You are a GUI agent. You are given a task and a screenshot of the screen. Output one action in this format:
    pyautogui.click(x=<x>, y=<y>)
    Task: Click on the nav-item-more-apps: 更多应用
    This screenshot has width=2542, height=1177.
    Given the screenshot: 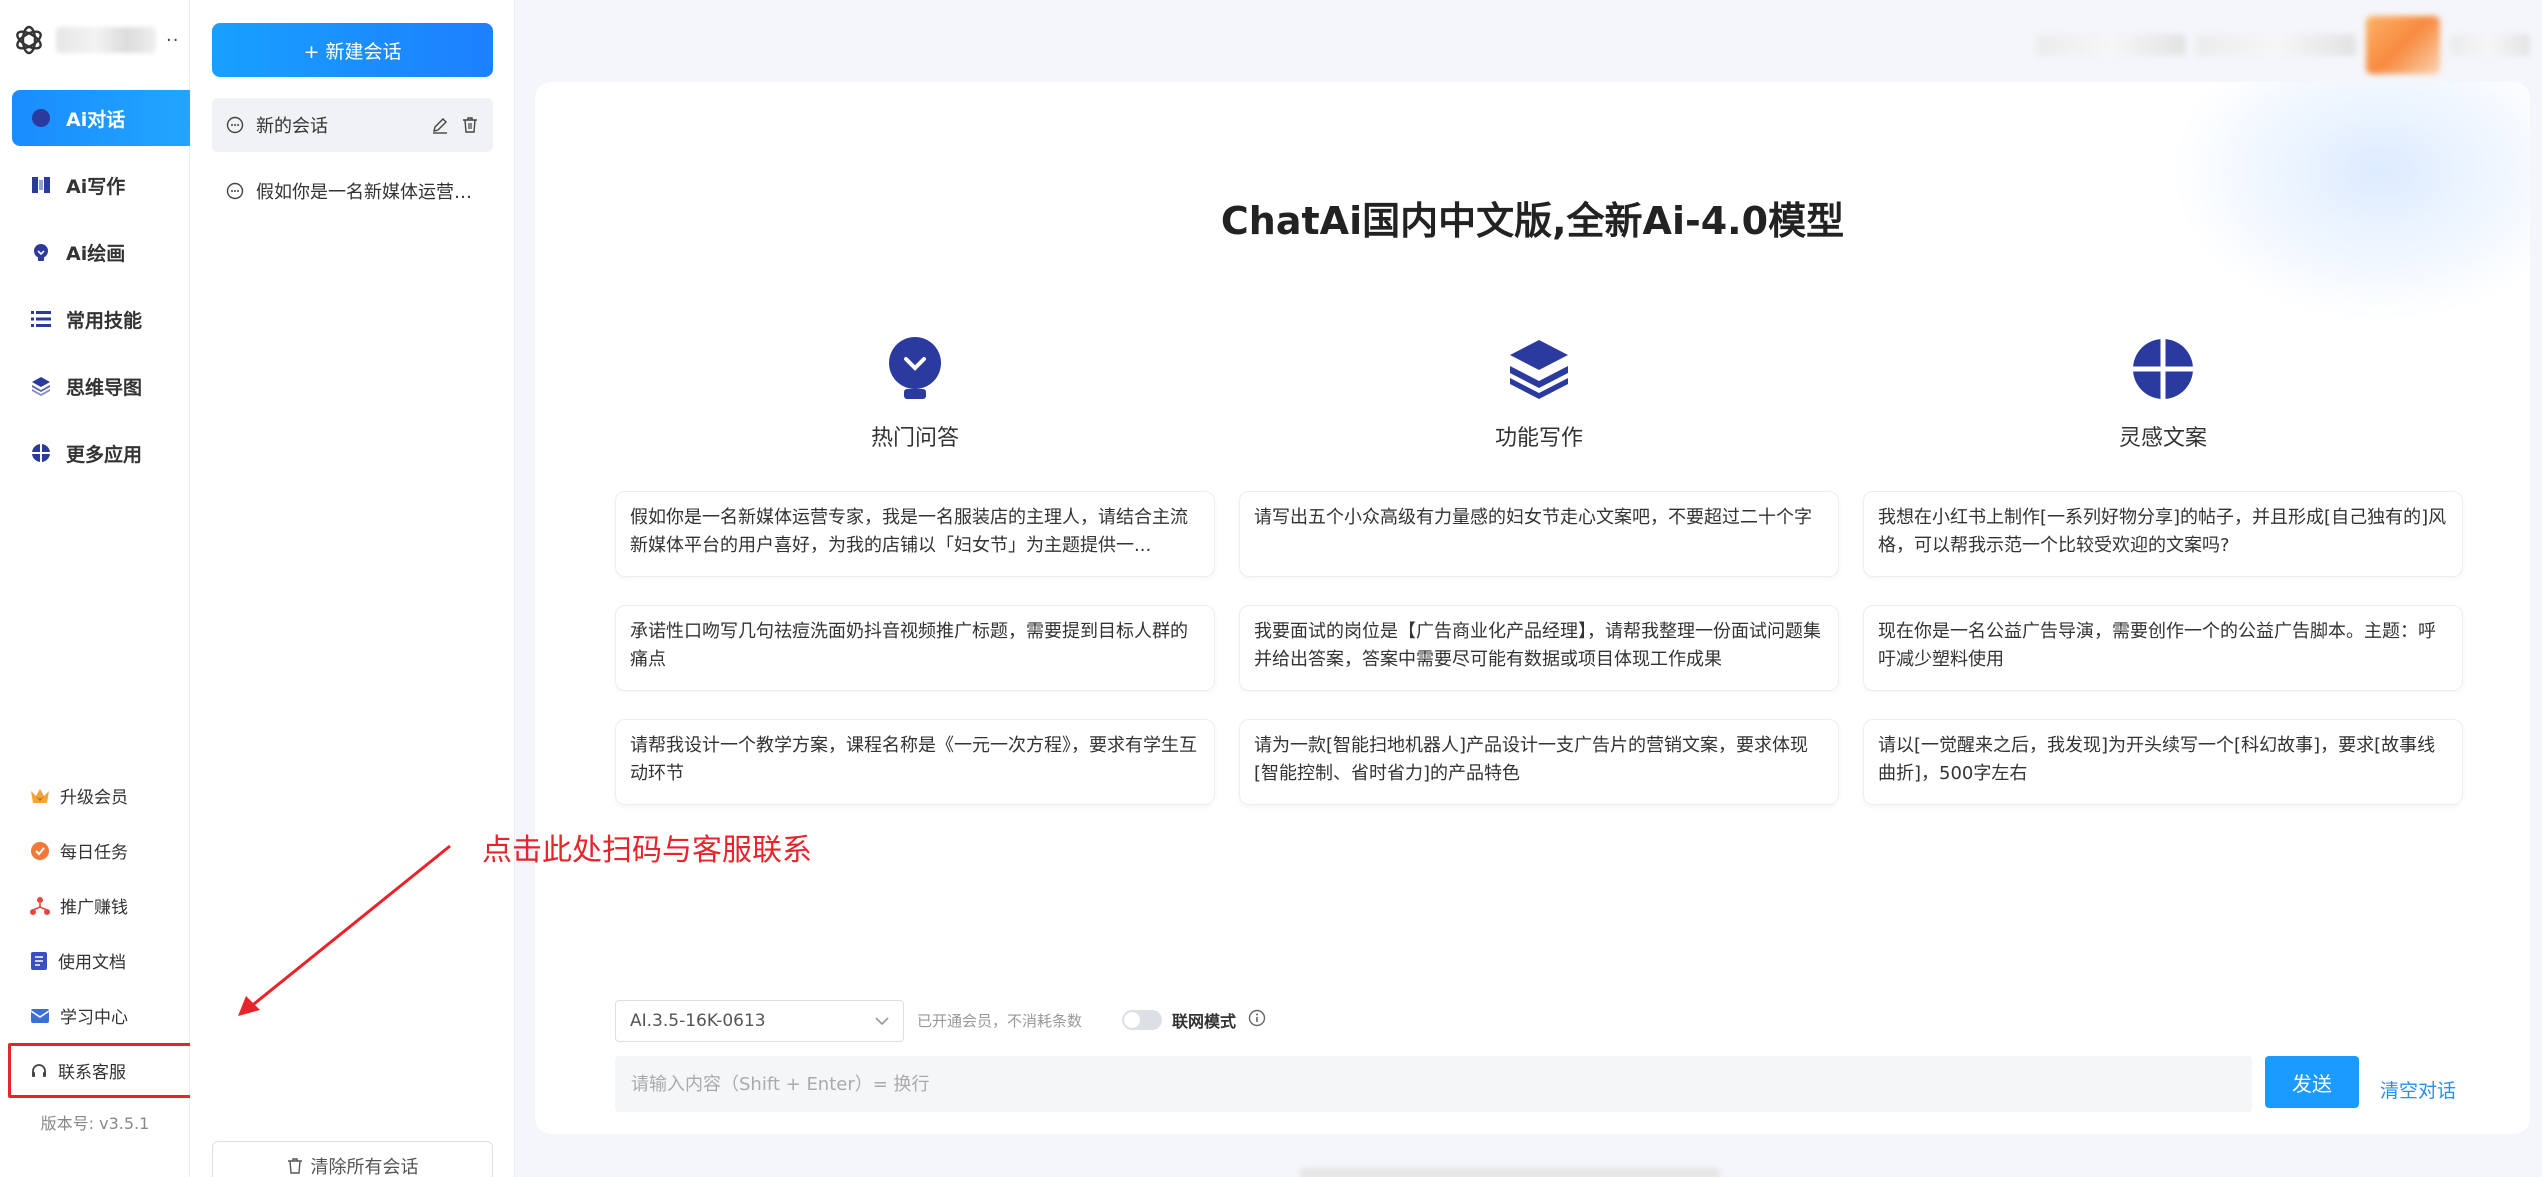 What is the action you would take?
    pyautogui.click(x=116, y=453)
    